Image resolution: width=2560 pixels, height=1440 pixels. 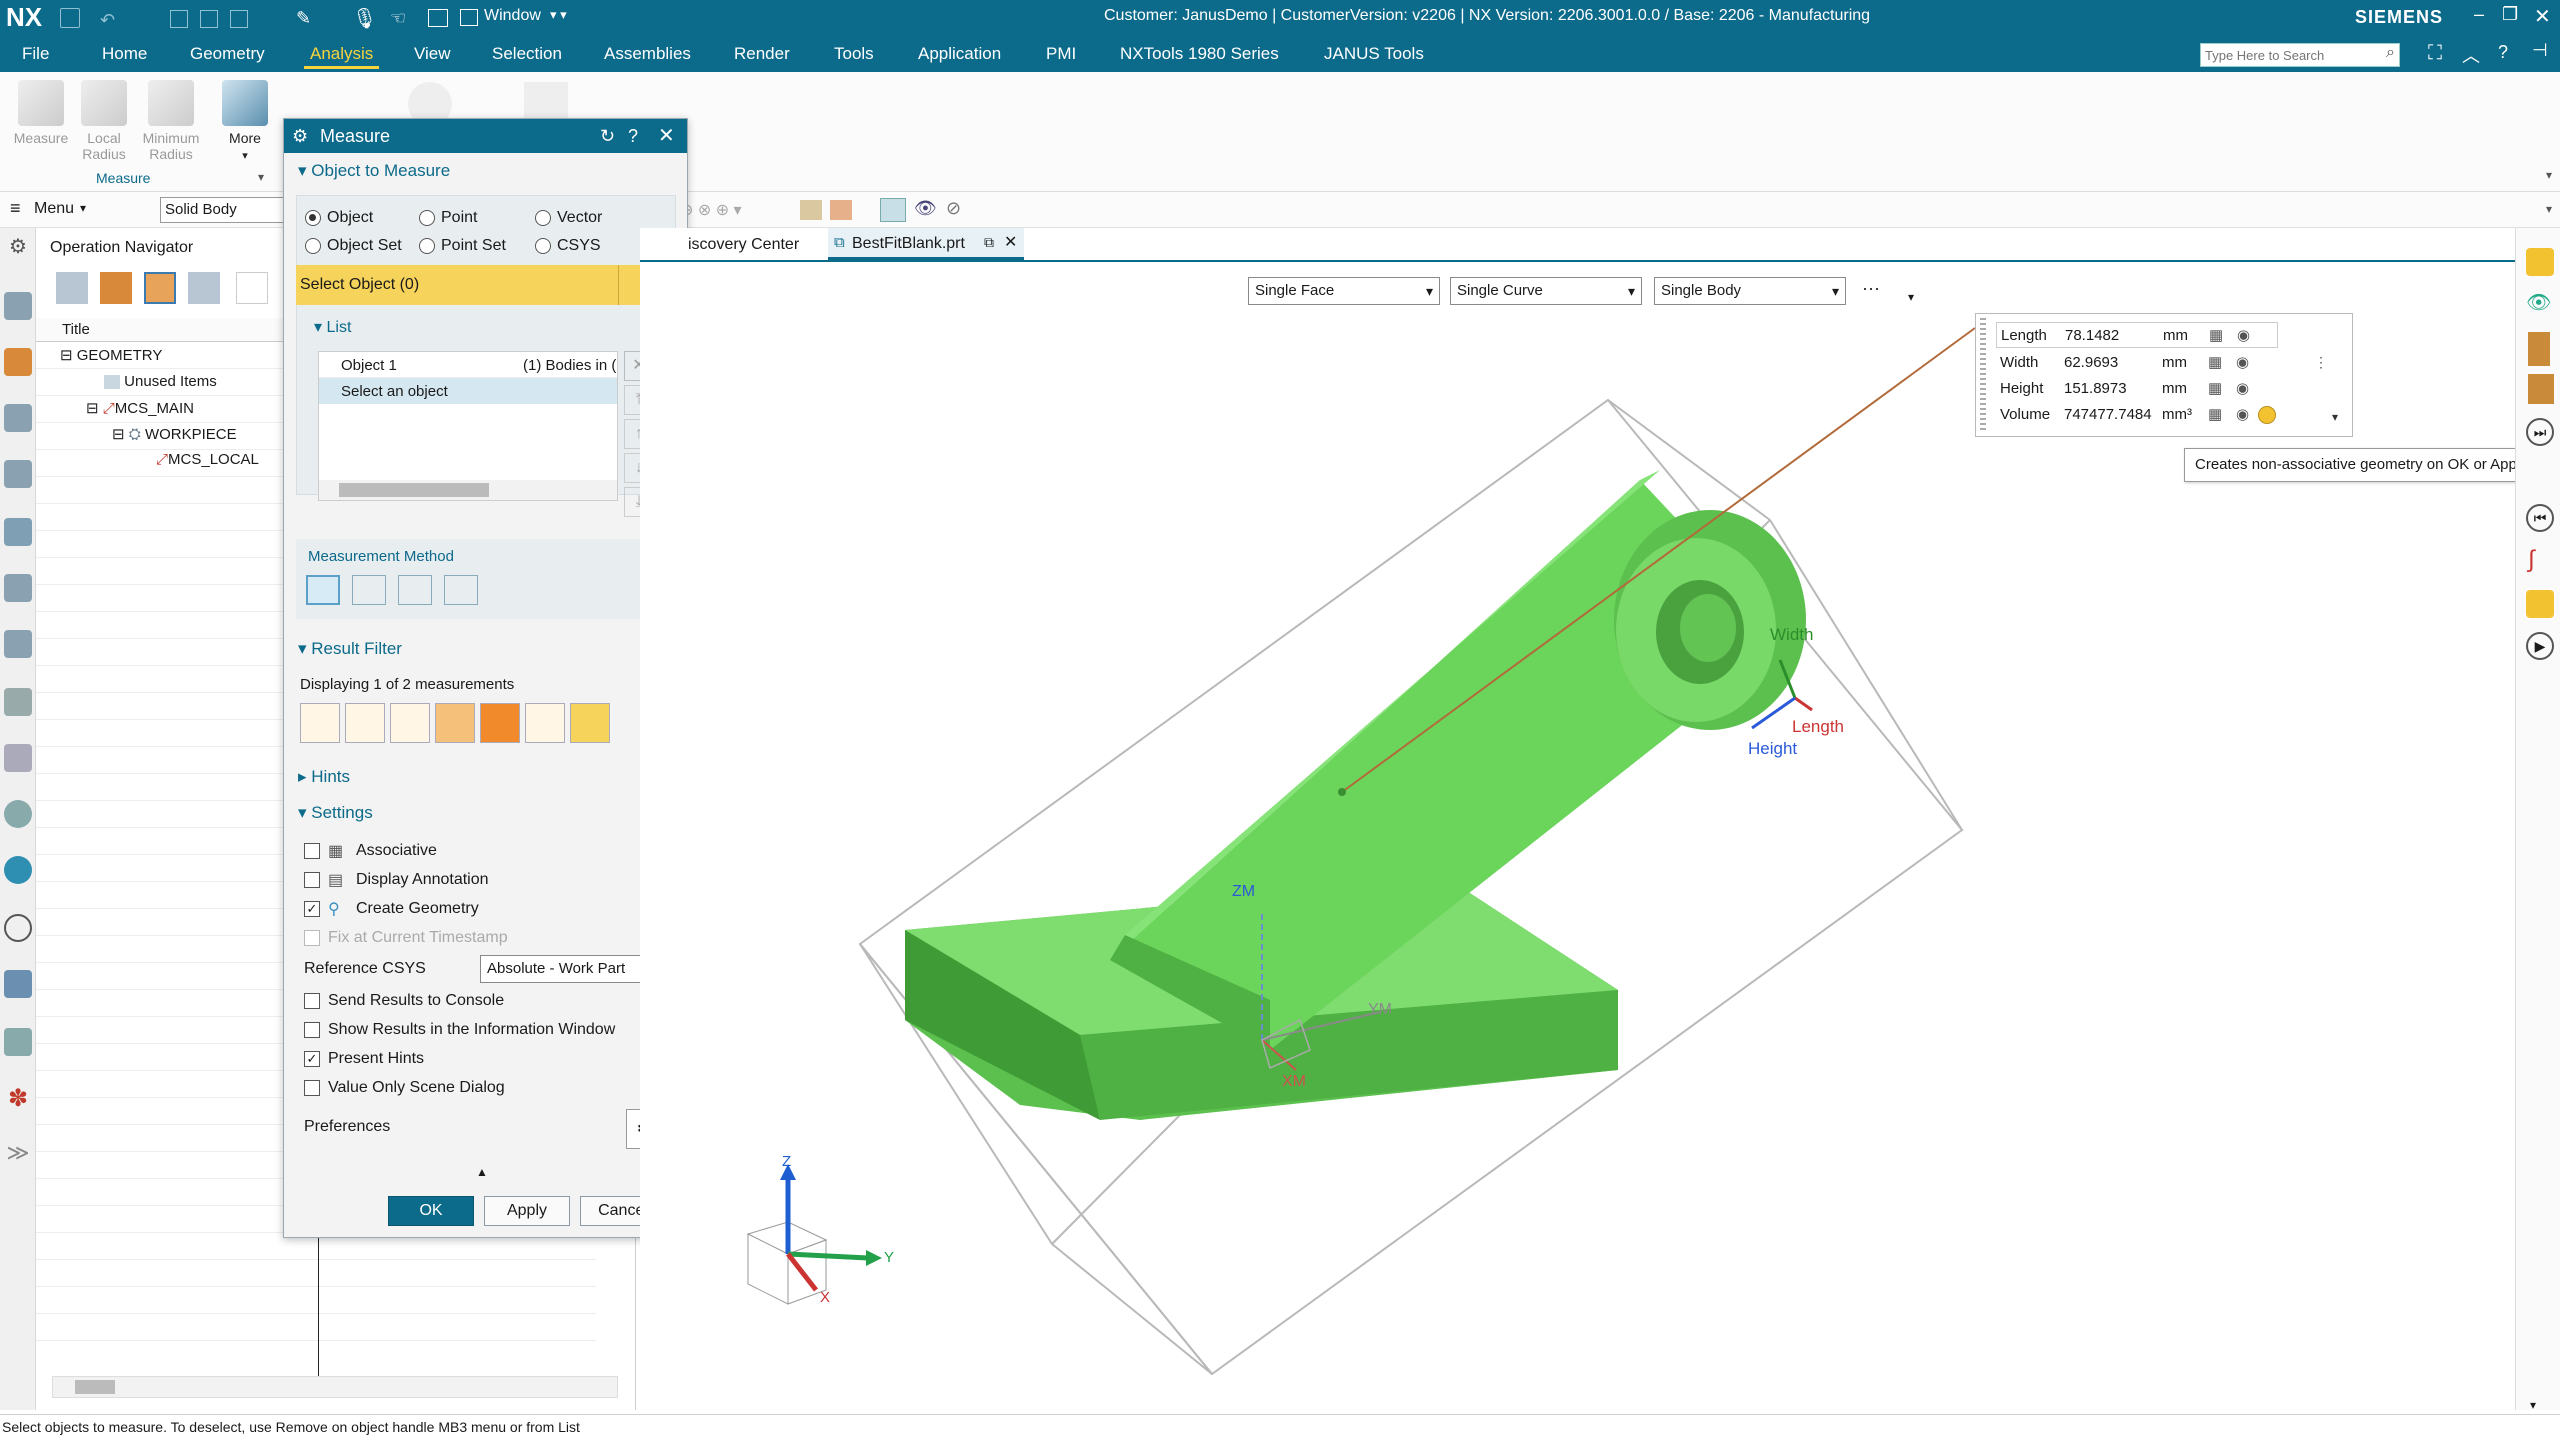 I want to click on menu-dropdown-icon: ▾, so click(x=83, y=208).